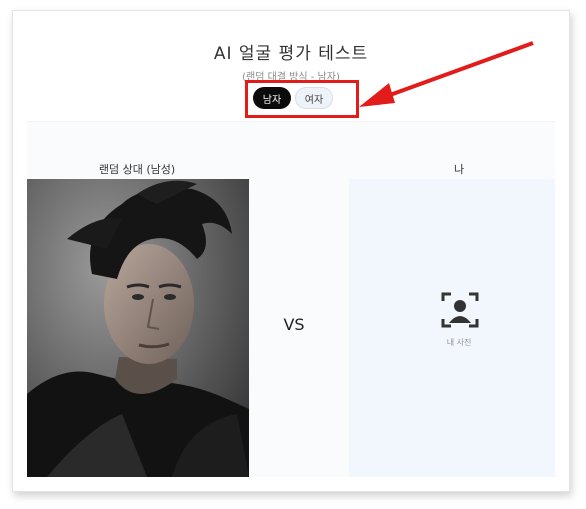  I want to click on me-label: 나, so click(459, 169).